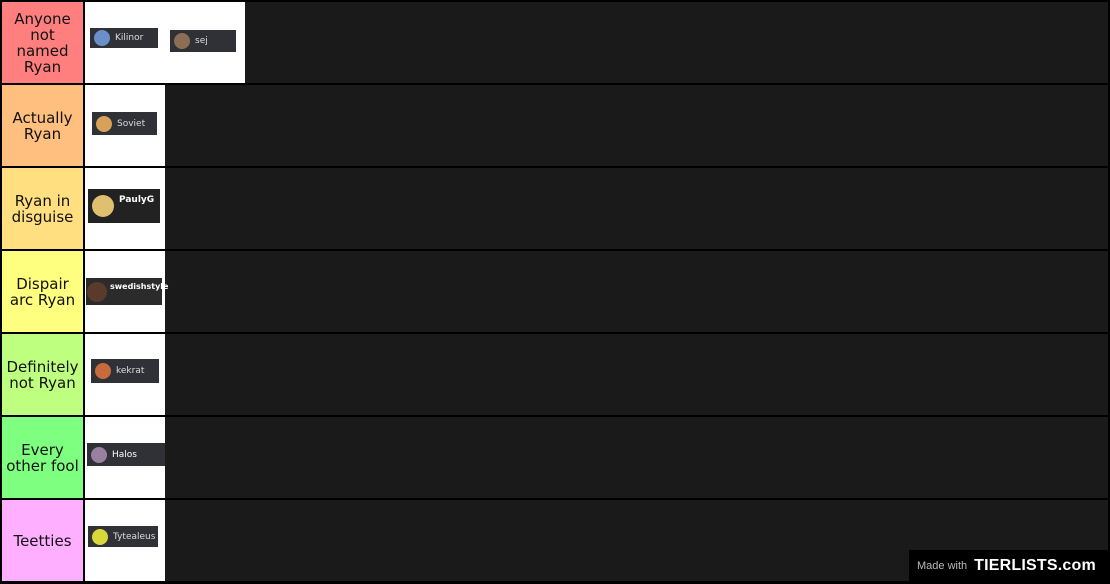 This screenshot has height=584, width=1110. I want to click on watermark-made-with: Made with, so click(942, 565).